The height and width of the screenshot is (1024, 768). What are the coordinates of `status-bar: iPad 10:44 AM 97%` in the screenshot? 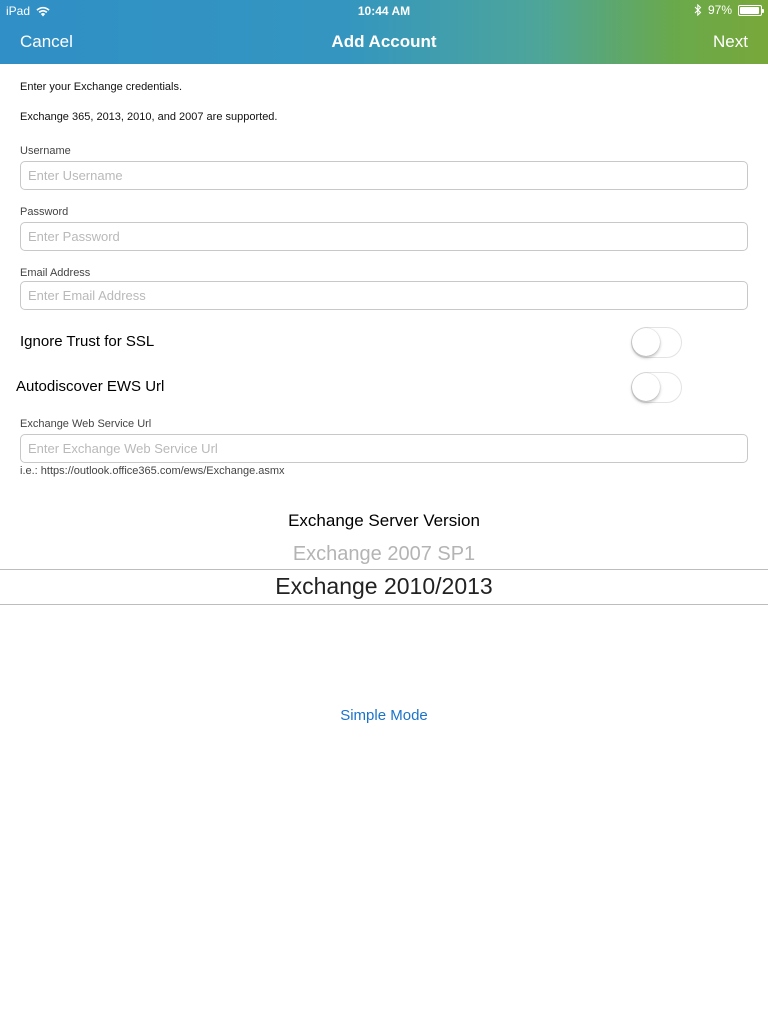 It's located at (384, 10).